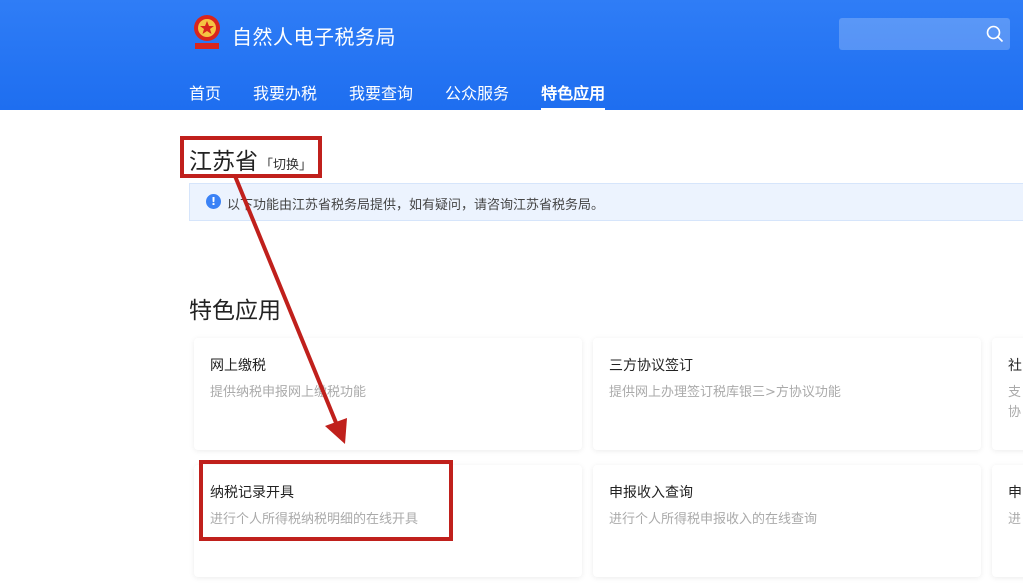 The width and height of the screenshot is (1023, 584). I want to click on card-desc-line: 支, so click(1015, 392).